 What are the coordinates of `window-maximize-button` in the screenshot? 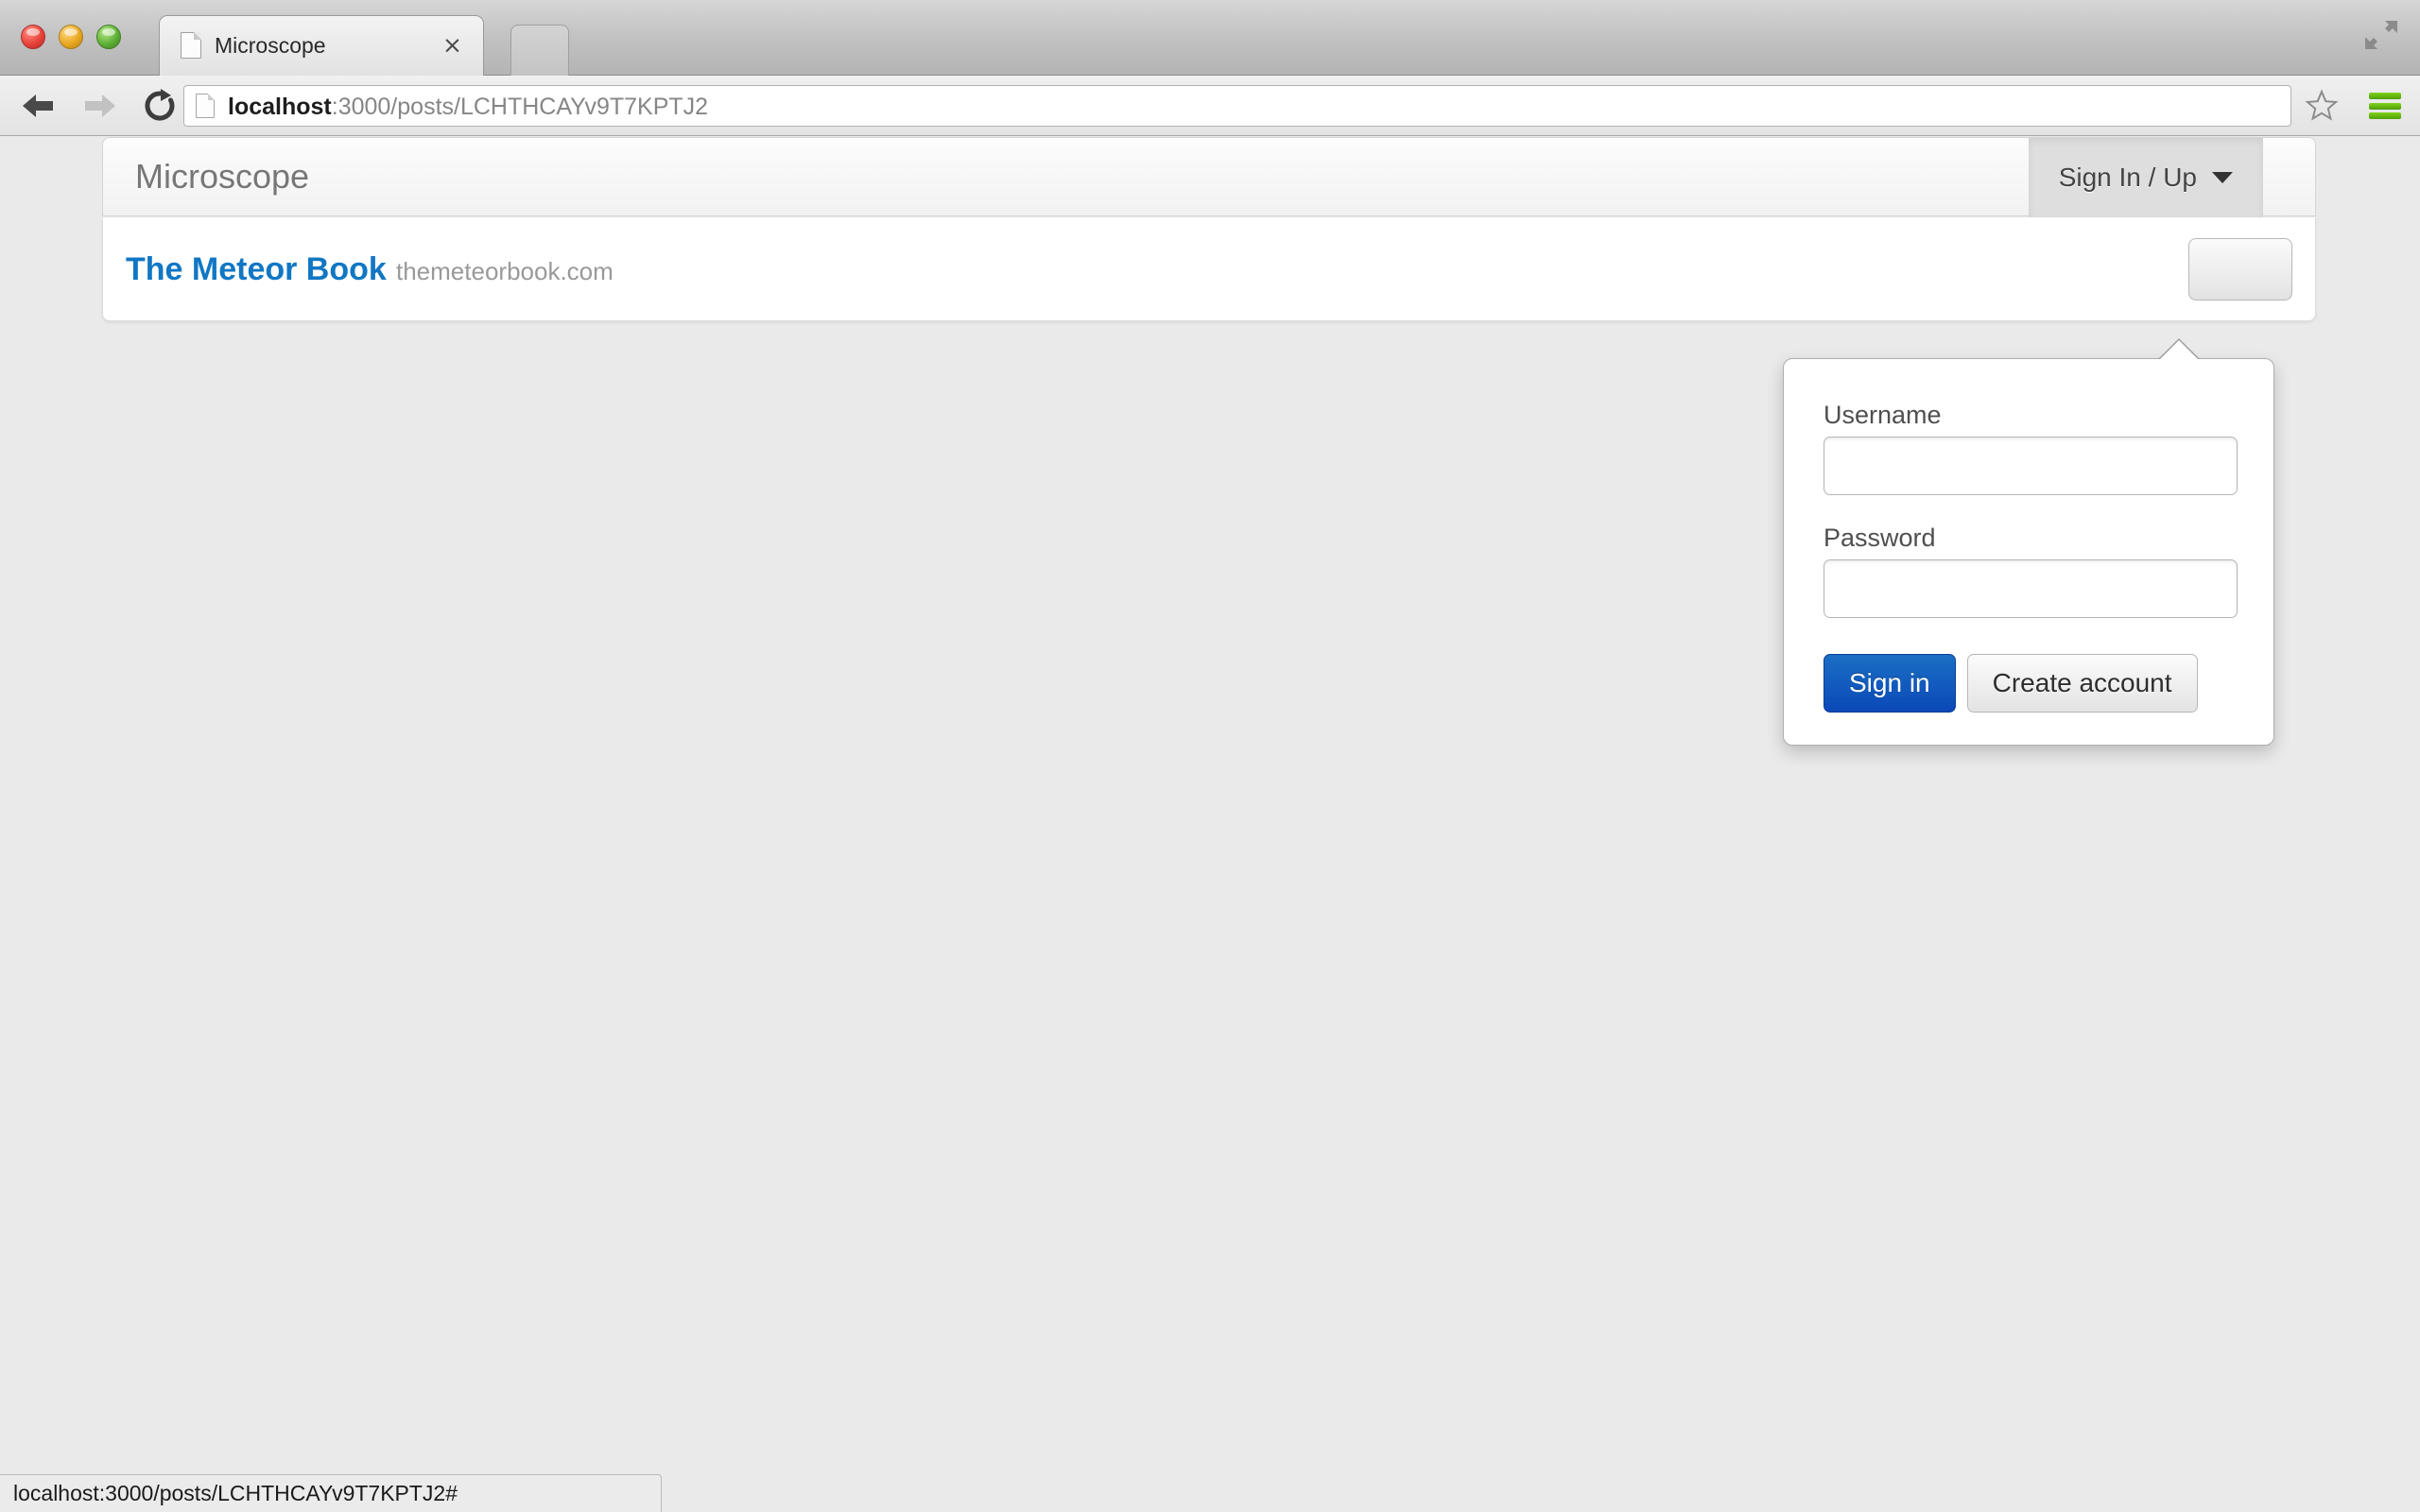 It's located at (108, 37).